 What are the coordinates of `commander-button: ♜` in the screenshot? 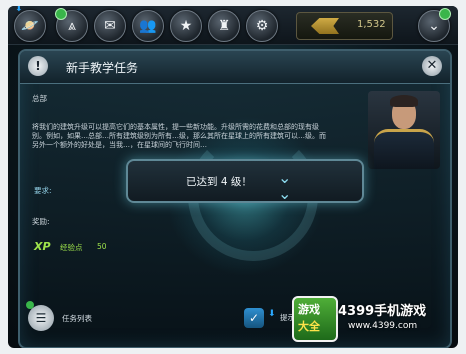 It's located at (224, 26).